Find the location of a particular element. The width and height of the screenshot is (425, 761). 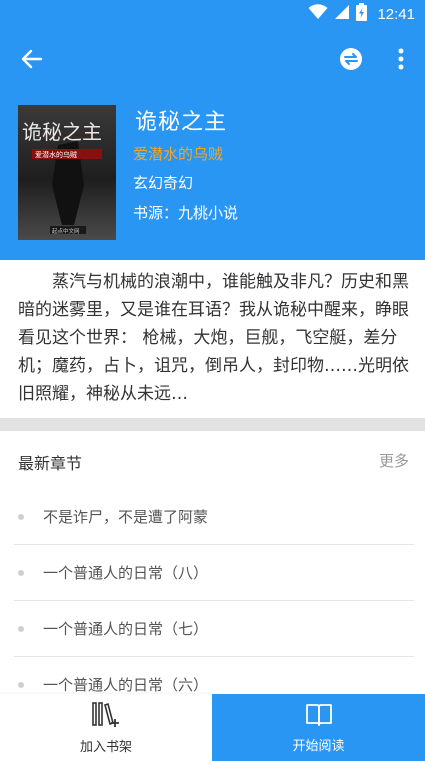

chapter-title: 不是诈尸，不是遭了阿蒙 is located at coordinates (126, 517).